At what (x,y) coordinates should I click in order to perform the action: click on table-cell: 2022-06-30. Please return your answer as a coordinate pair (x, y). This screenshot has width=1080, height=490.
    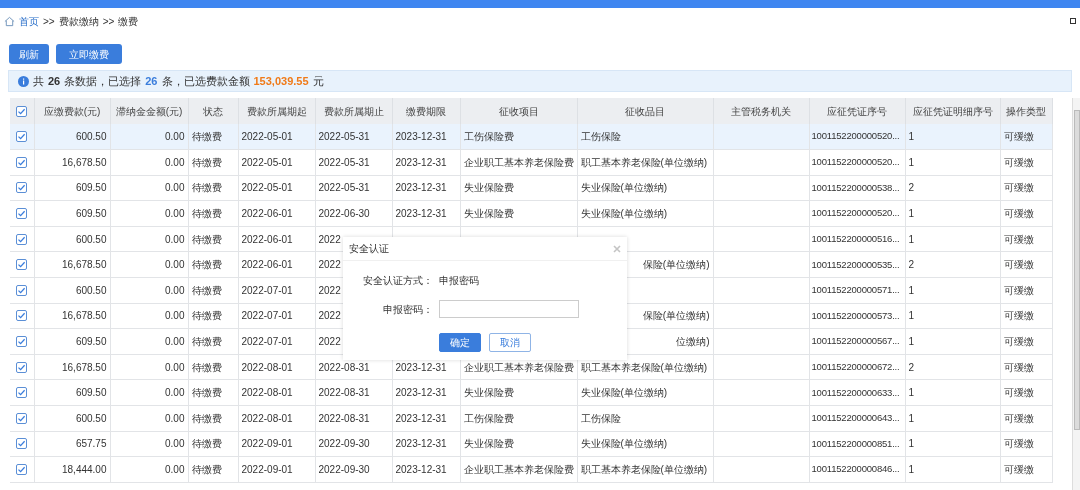
    Looking at the image, I should click on (353, 213).